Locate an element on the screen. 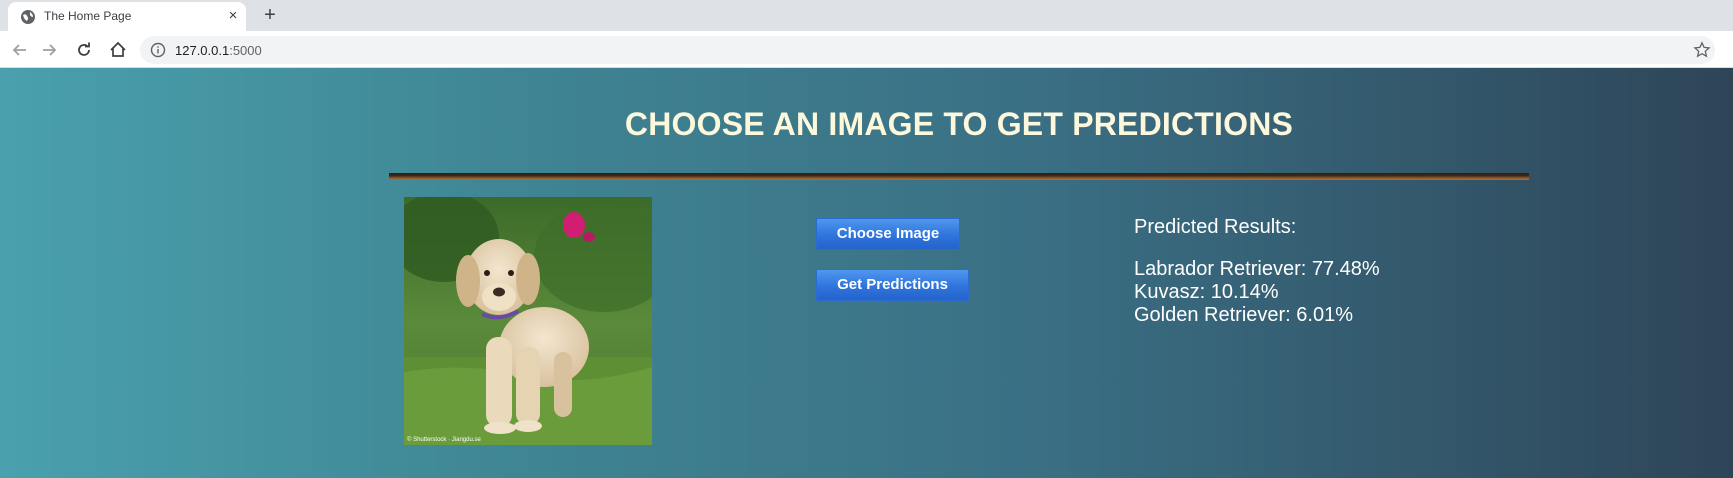  image-credit: © Shutterstock · Jiangdu.se is located at coordinates (444, 440).